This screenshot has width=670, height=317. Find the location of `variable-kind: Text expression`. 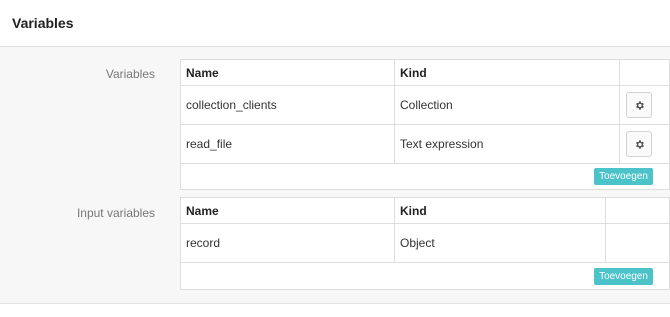

variable-kind: Text expression is located at coordinates (442, 144).